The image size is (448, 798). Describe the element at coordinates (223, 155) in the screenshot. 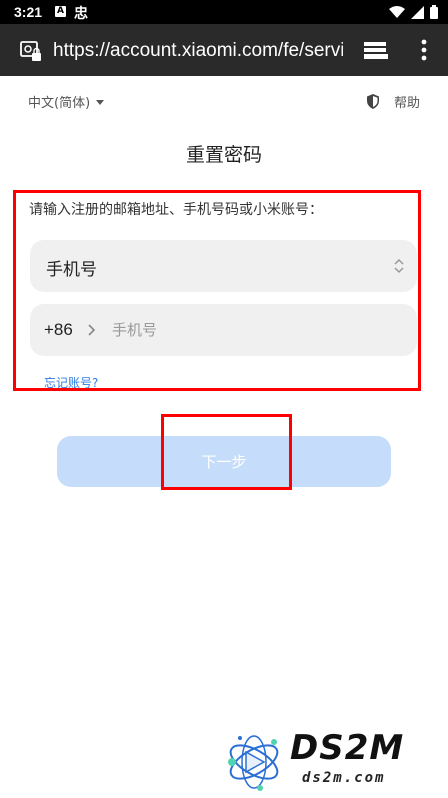

I see `page-title: 重置密码` at that location.